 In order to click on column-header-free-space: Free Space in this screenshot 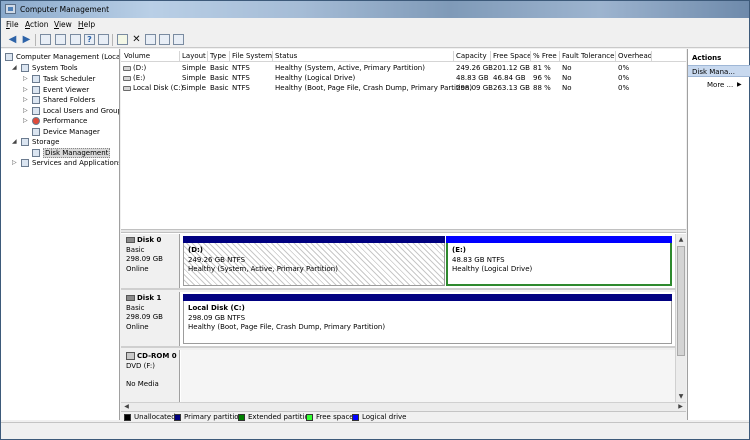, I will do `click(512, 56)`.